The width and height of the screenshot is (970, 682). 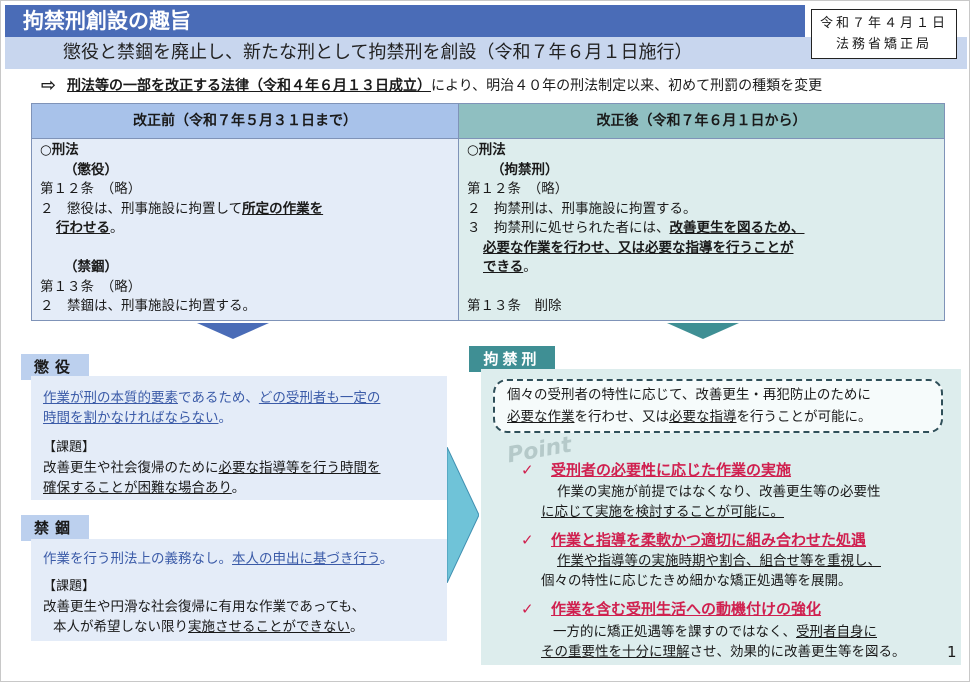 I want to click on before-sec-choueki: （懲役）, so click(x=91, y=169).